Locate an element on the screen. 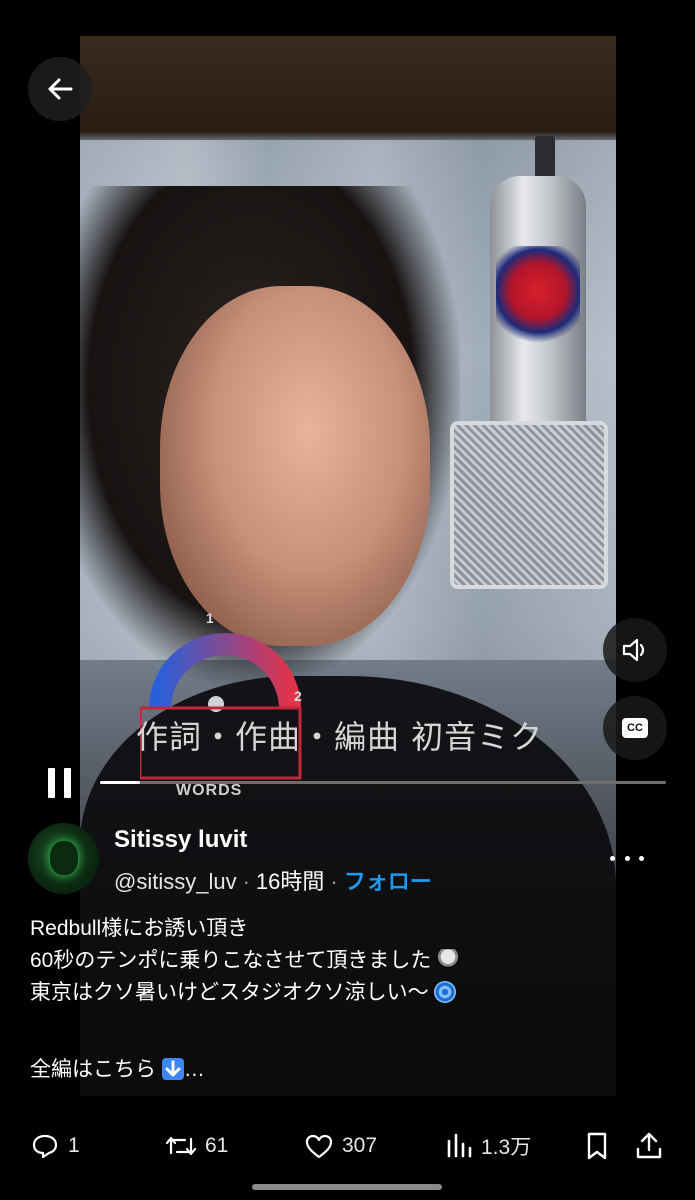  reply-count: 1 is located at coordinates (74, 1145).